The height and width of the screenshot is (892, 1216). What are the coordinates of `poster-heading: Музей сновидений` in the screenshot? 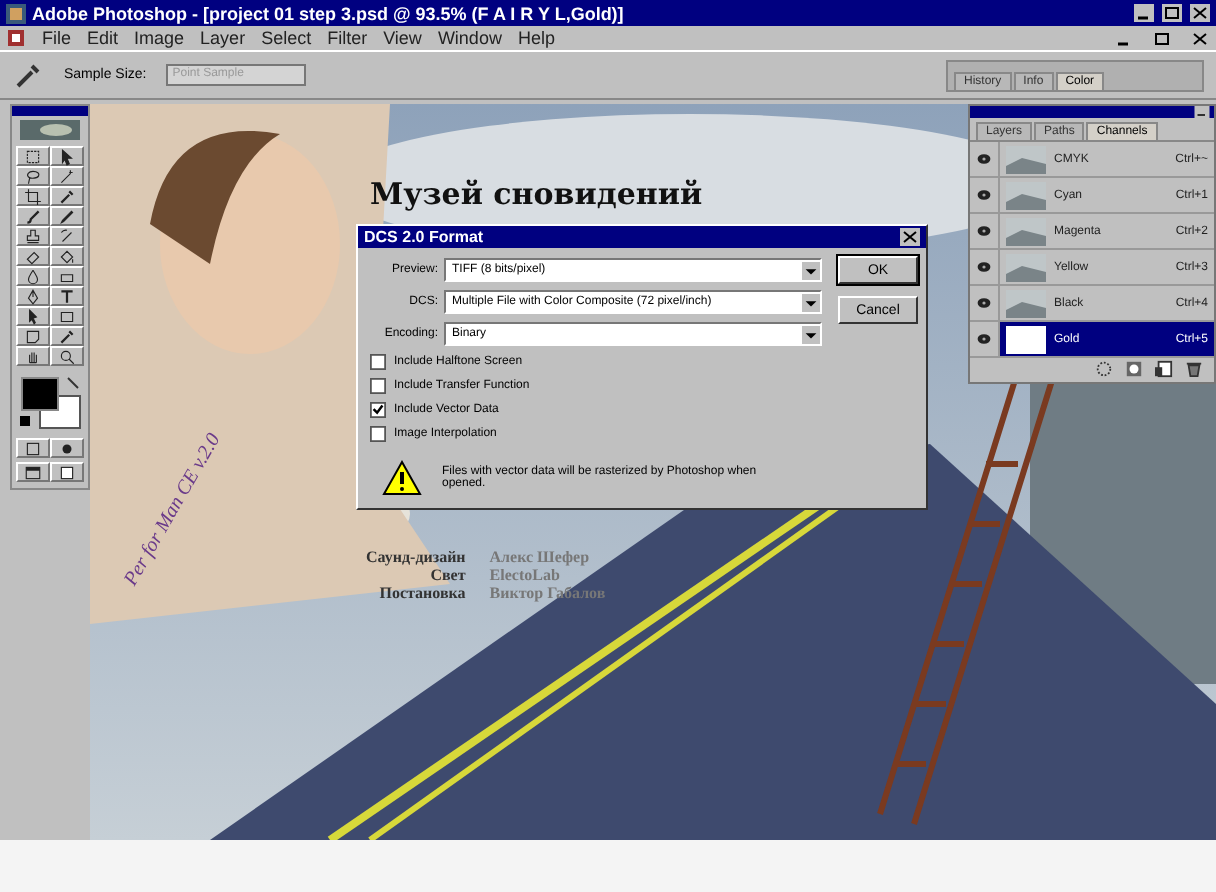 It's located at (536, 194).